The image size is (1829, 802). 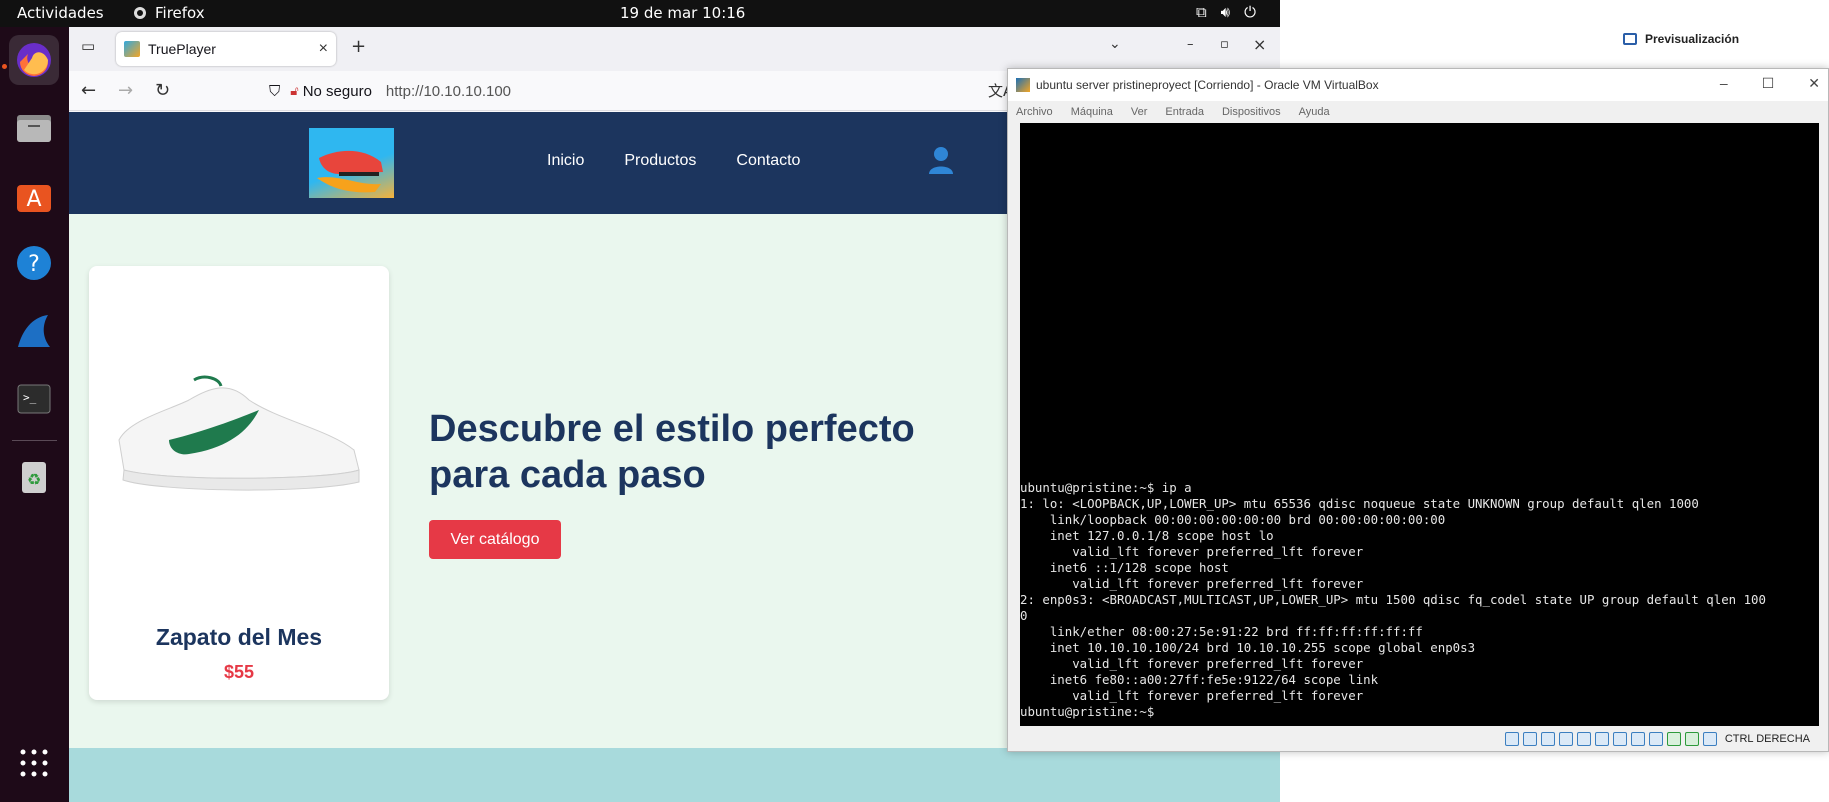 I want to click on preview-icon, so click(x=1630, y=39).